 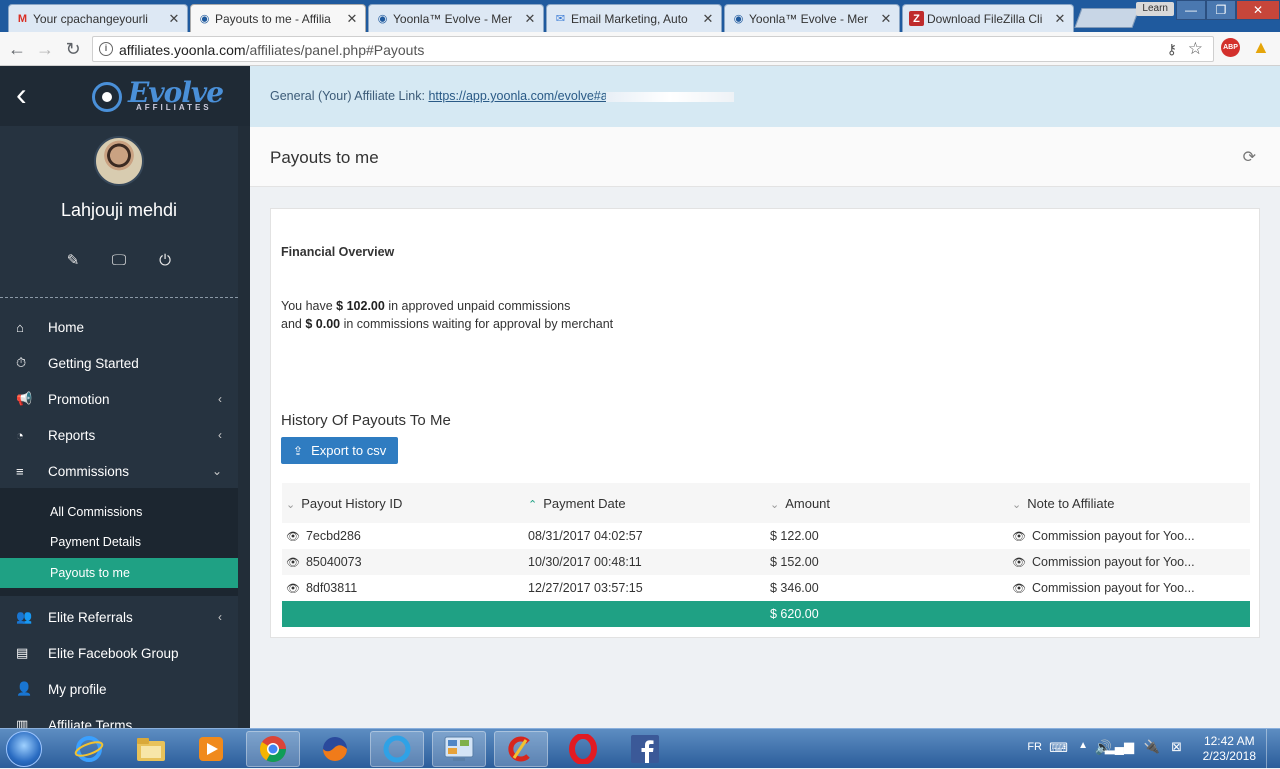 What do you see at coordinates (1152, 747) in the screenshot?
I see `power-plug-icon: 🔌` at bounding box center [1152, 747].